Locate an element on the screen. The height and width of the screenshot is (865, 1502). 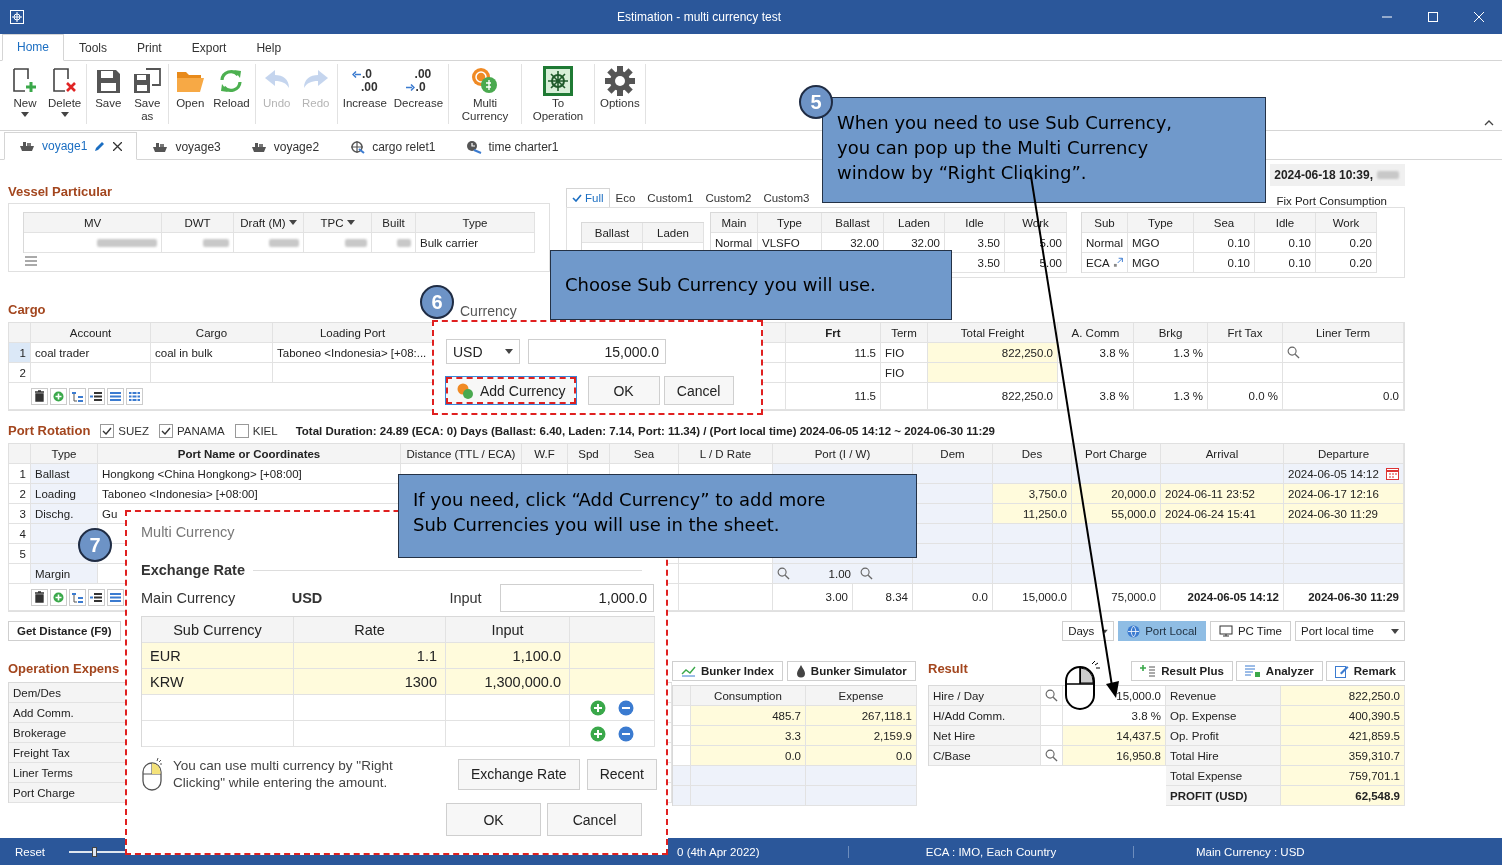
mode-tab: Custom2 is located at coordinates (728, 197).